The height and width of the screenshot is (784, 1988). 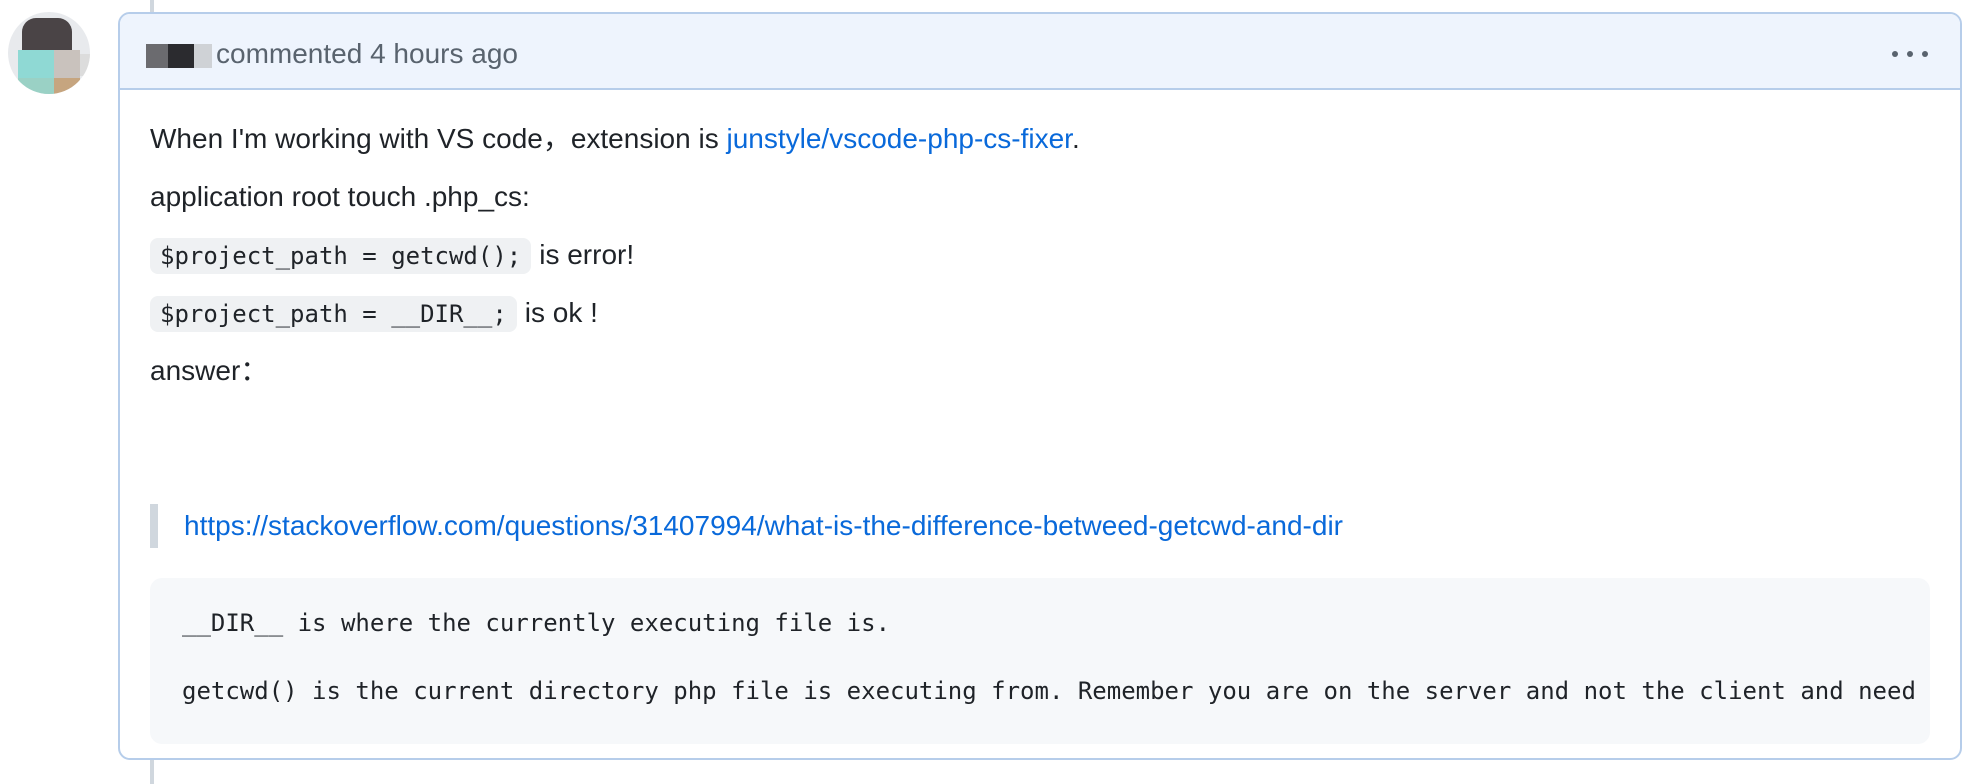 What do you see at coordinates (340, 196) in the screenshot?
I see `comment-paragraph-2: application root touch .php_cs:` at bounding box center [340, 196].